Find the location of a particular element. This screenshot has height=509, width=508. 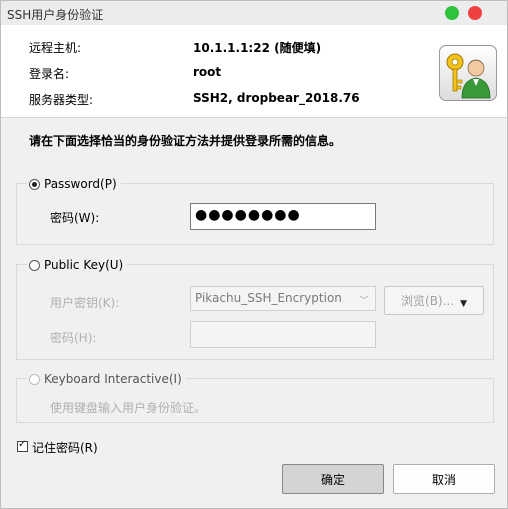

user-key-icon is located at coordinates (468, 73).